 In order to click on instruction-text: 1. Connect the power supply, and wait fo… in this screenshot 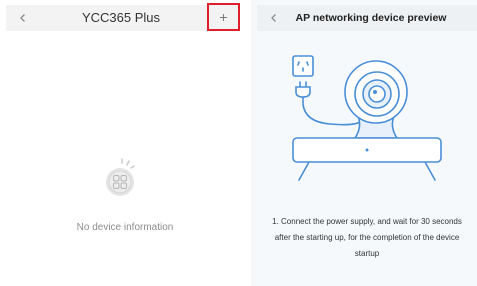, I will do `click(367, 237)`.